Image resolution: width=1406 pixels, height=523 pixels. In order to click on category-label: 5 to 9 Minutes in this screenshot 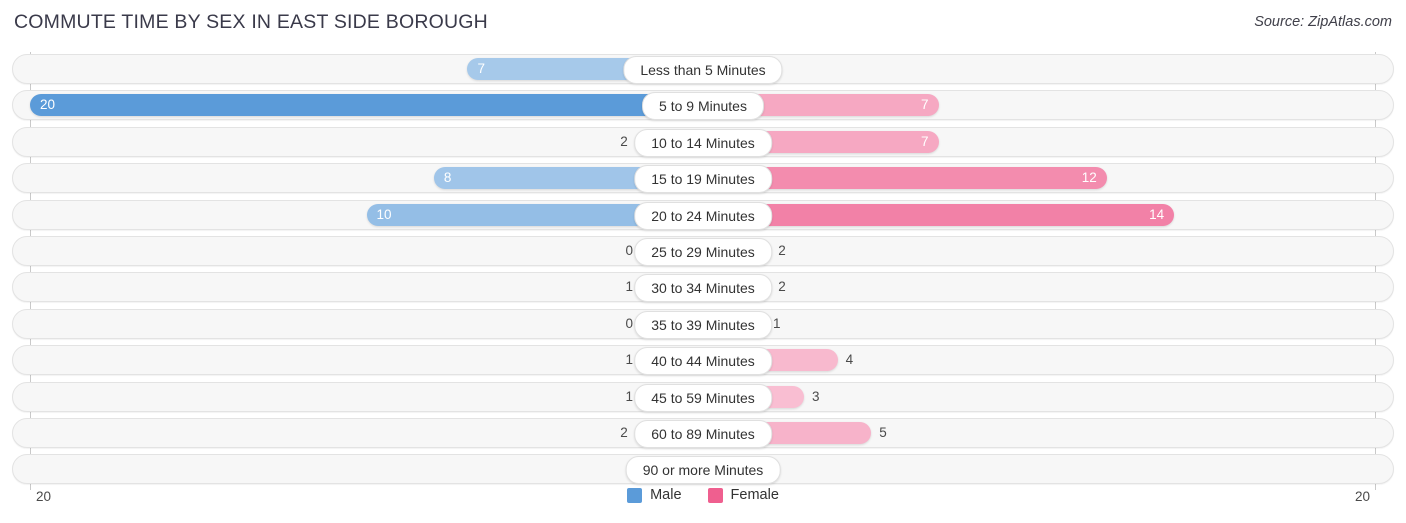, I will do `click(703, 106)`.